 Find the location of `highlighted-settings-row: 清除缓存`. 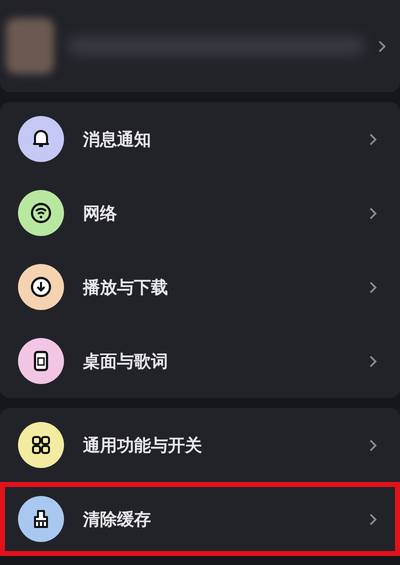

highlighted-settings-row: 清除缓存 is located at coordinates (200, 519).